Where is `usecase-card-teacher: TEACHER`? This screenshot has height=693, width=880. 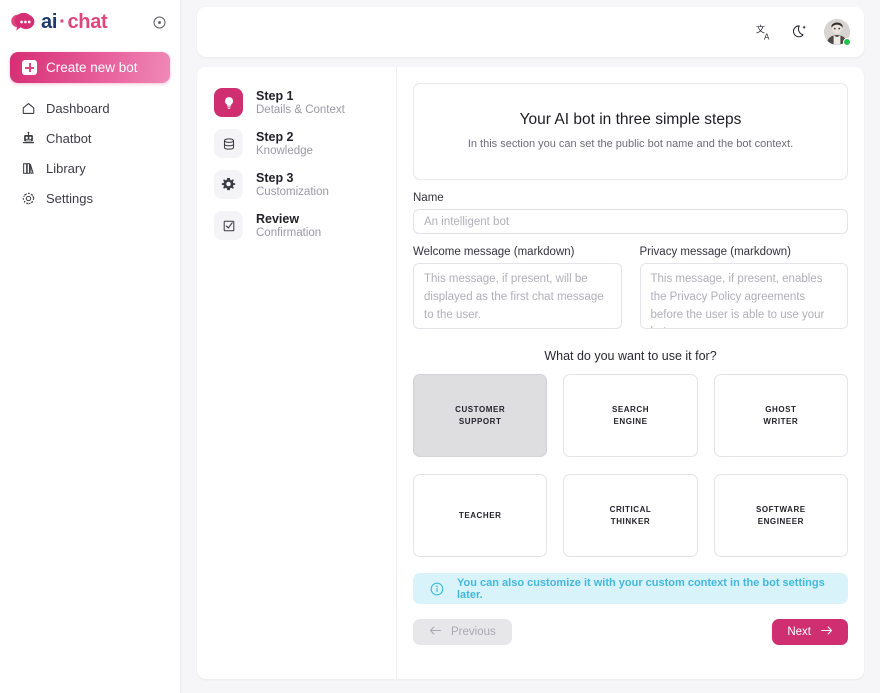
usecase-card-teacher: TEACHER is located at coordinates (480, 515).